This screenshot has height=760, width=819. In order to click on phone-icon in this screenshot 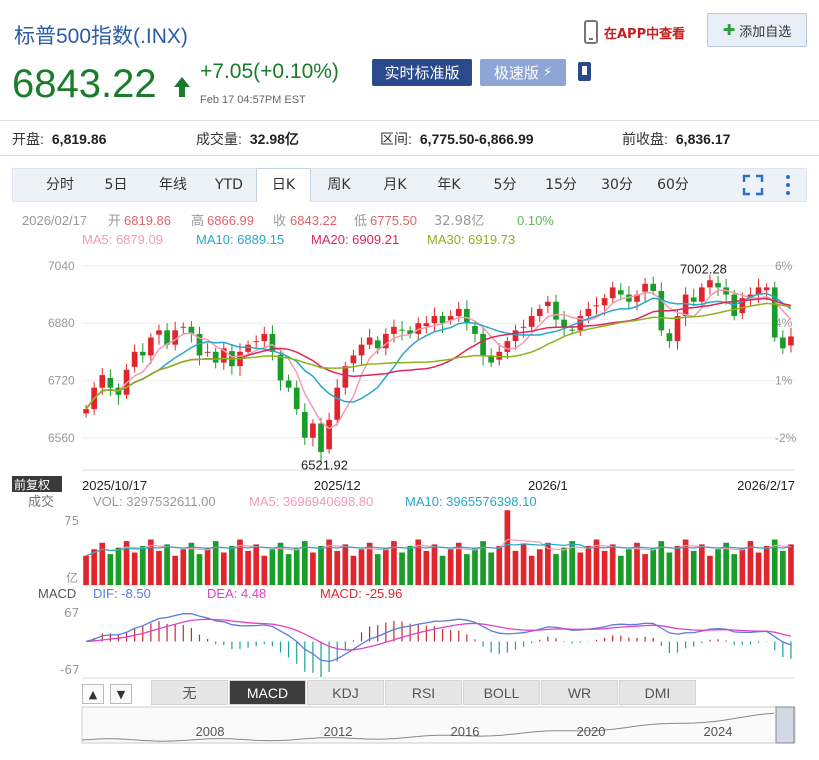, I will do `click(591, 32)`.